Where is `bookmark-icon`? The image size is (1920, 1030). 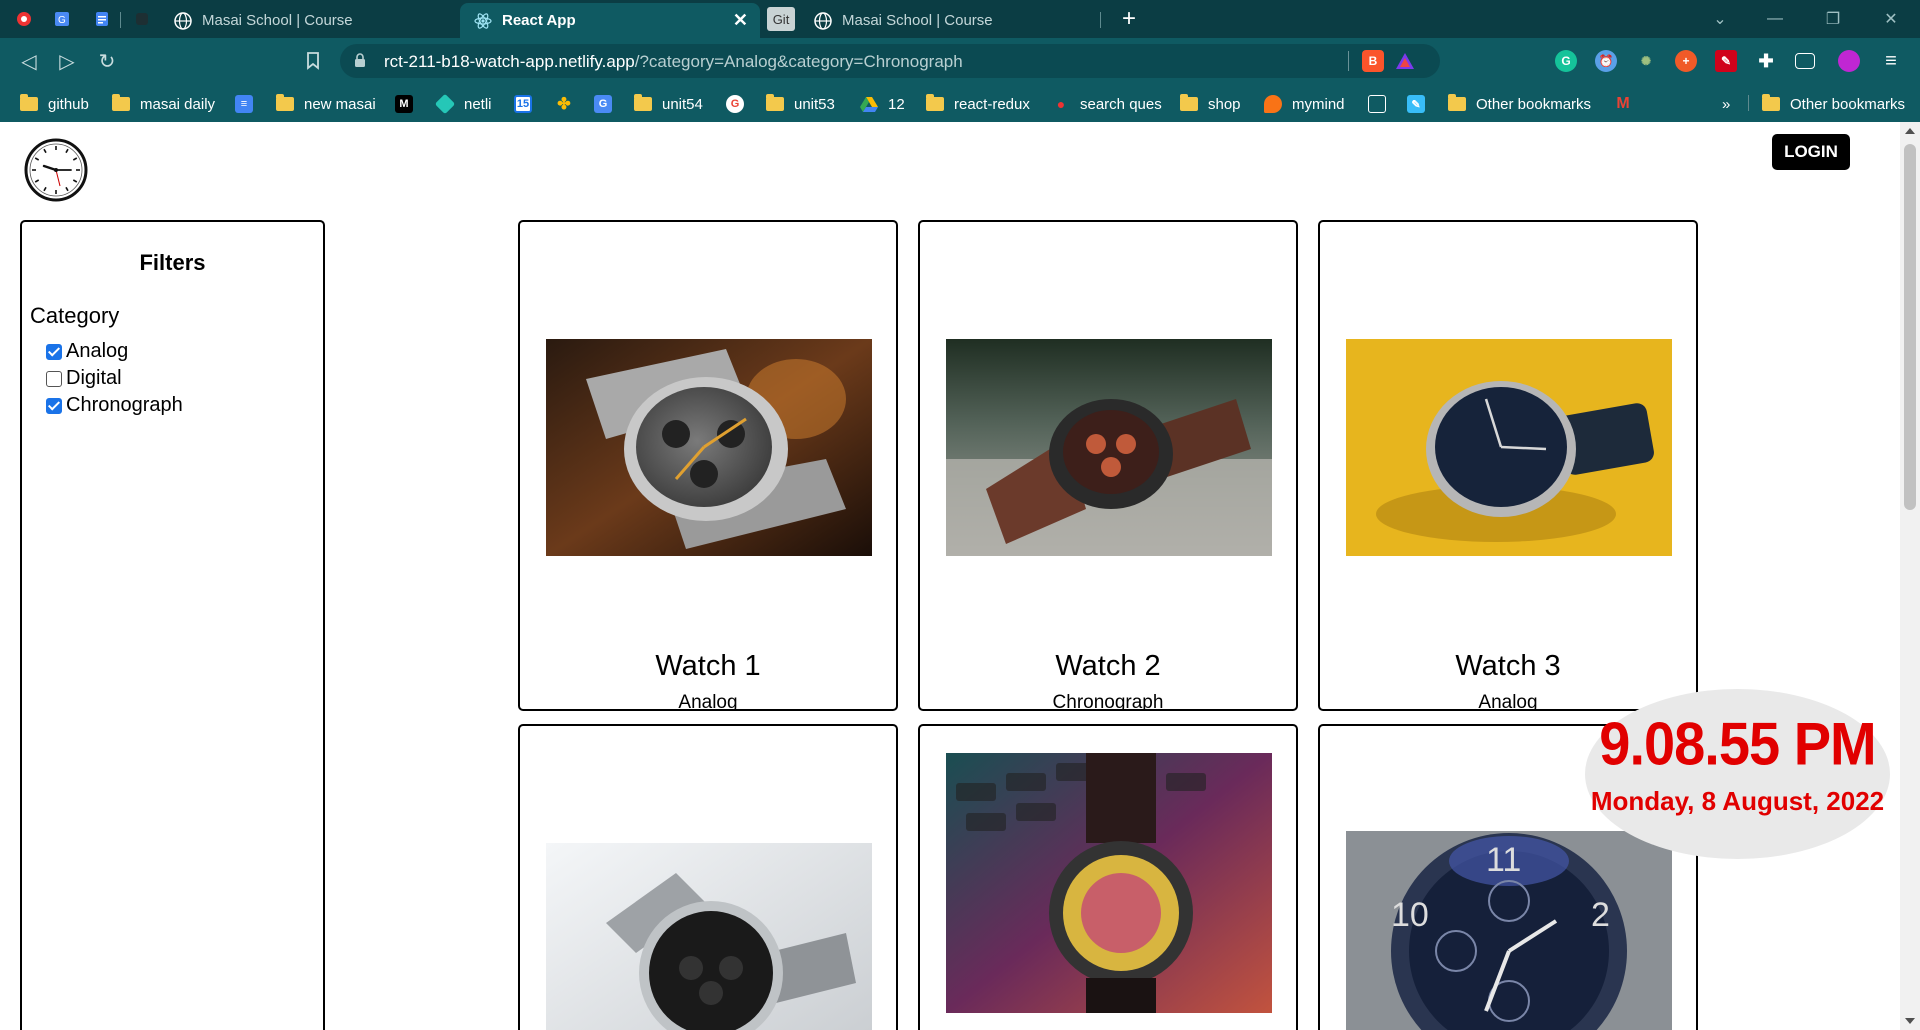 bookmark-icon is located at coordinates (1377, 104).